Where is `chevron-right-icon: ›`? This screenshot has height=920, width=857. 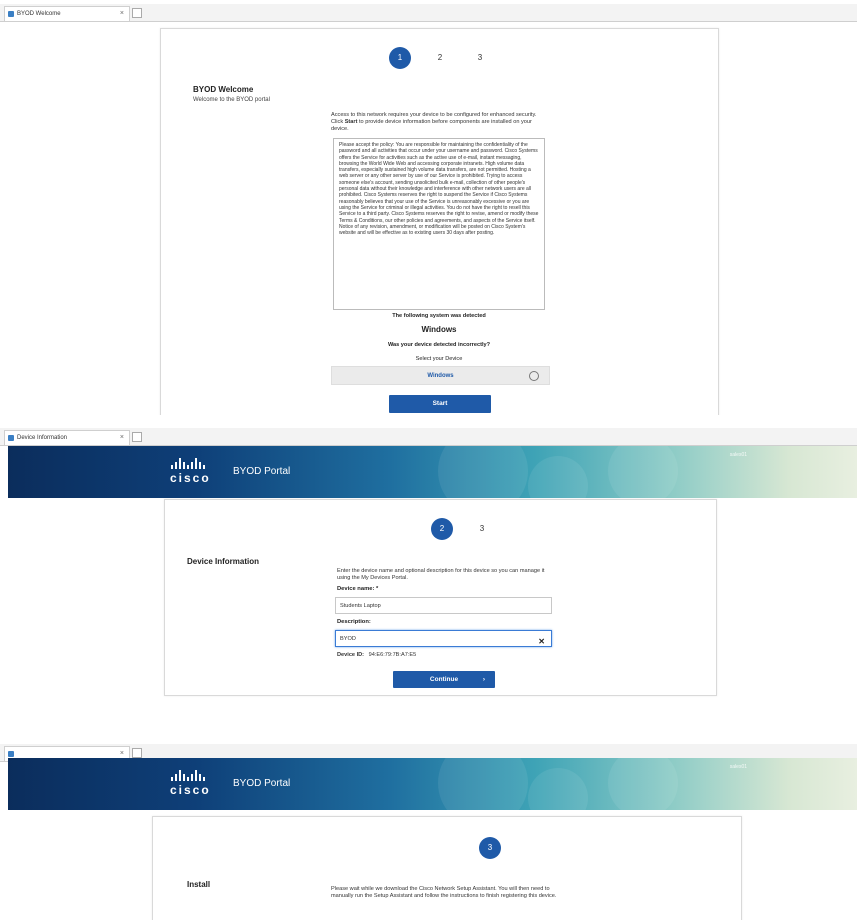 chevron-right-icon: › is located at coordinates (483, 679).